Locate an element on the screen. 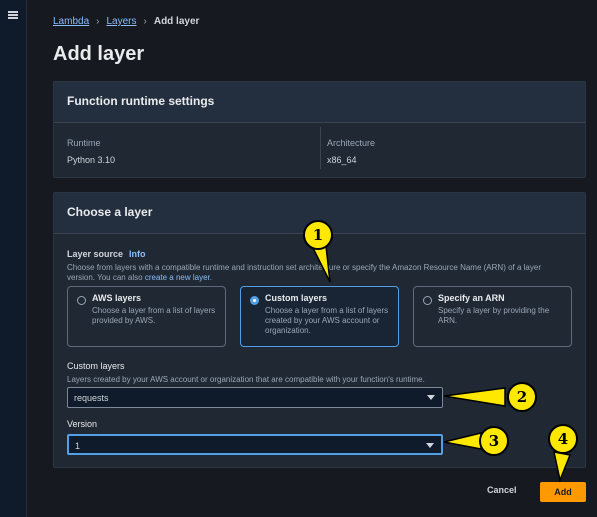 This screenshot has height=517, width=597. annotation-marker-3: 3 is located at coordinates (494, 441).